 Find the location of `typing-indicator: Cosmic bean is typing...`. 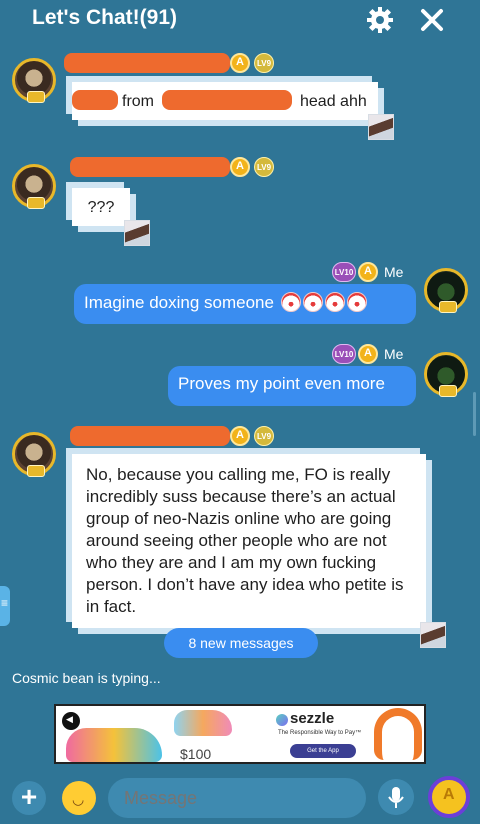

typing-indicator: Cosmic bean is typing... is located at coordinates (86, 678).